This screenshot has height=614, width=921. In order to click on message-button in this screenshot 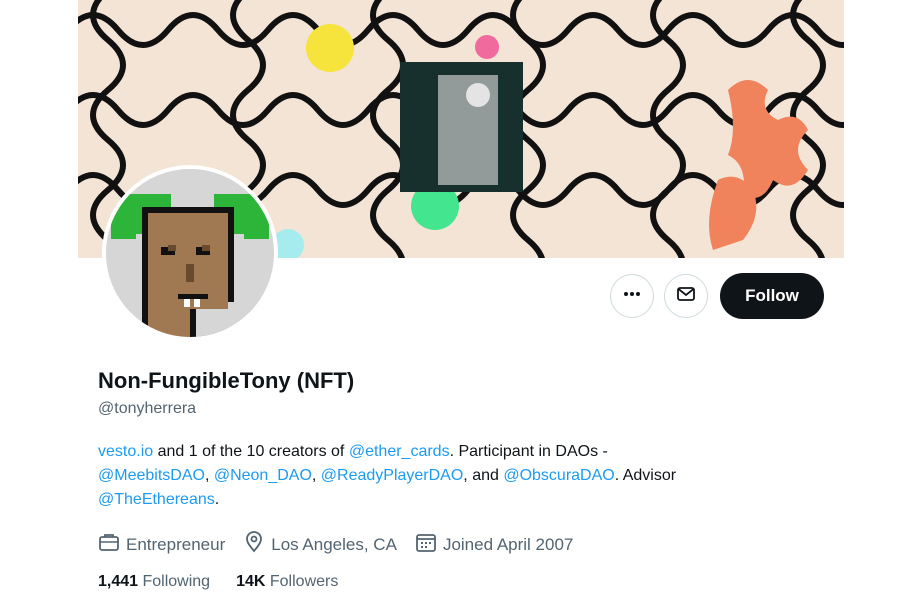, I will do `click(686, 296)`.